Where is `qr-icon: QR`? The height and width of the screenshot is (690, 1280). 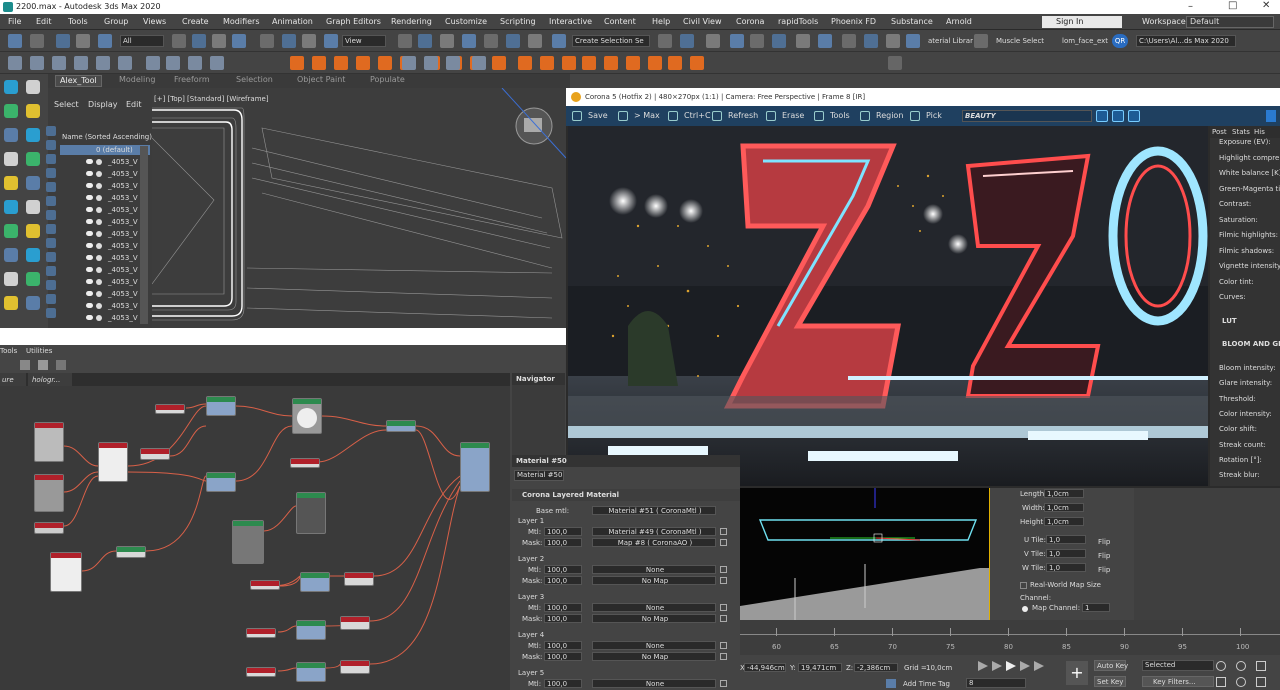 qr-icon: QR is located at coordinates (1120, 41).